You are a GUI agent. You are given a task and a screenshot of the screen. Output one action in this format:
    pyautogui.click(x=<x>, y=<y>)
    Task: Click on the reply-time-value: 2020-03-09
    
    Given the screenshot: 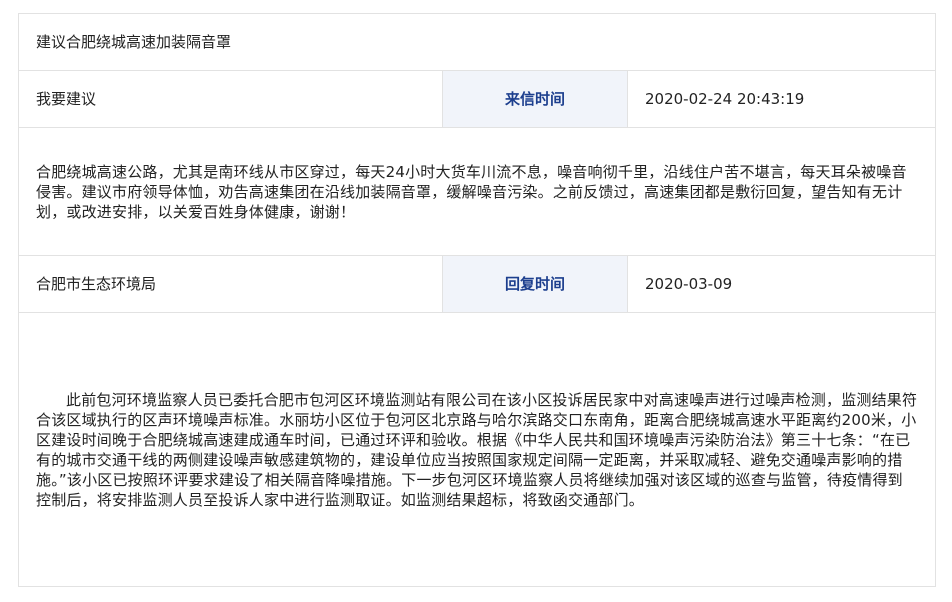 What is the action you would take?
    pyautogui.click(x=781, y=284)
    